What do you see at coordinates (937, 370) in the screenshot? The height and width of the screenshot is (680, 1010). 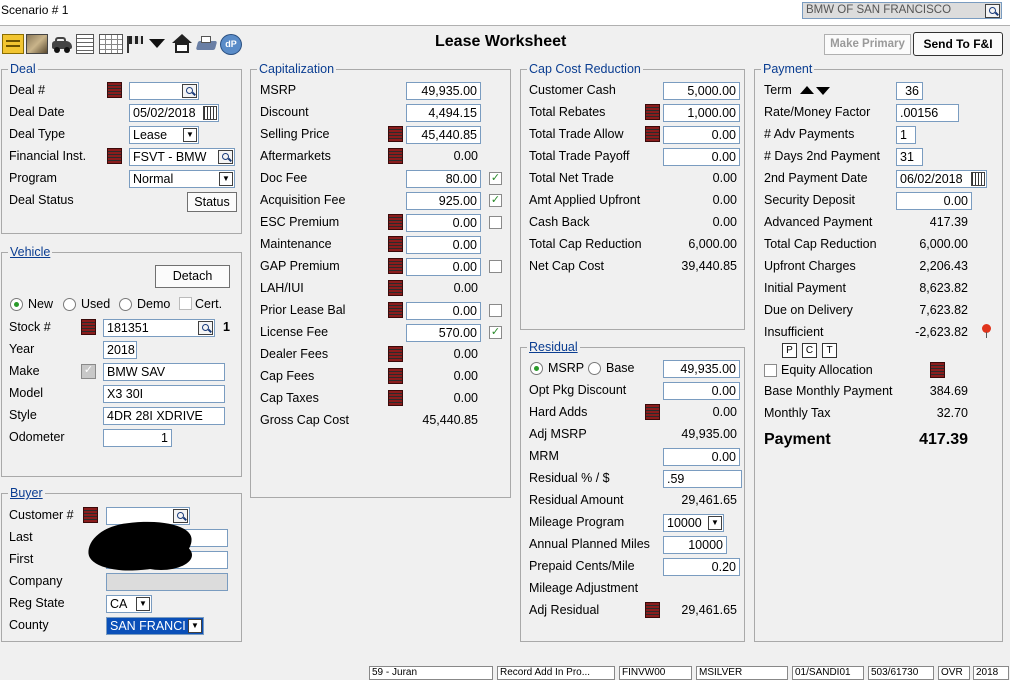 I see `equity-book-icon` at bounding box center [937, 370].